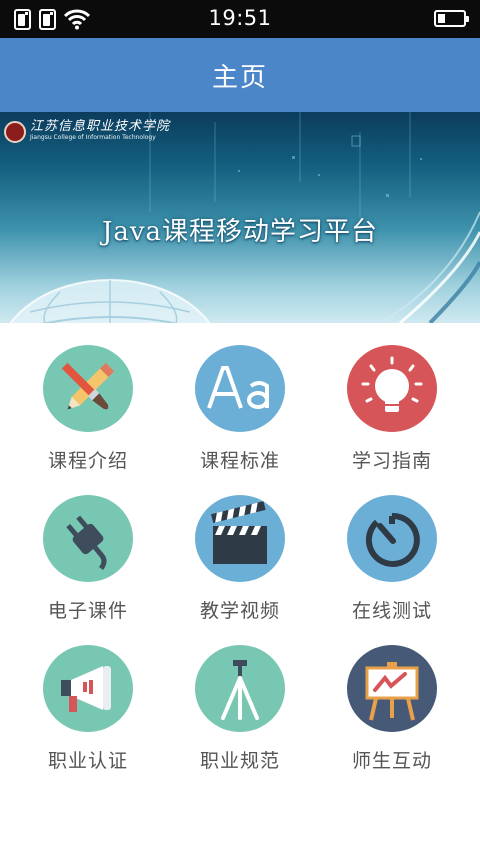  I want to click on school-name-cn: 江苏信息职业技术学院, so click(100, 126).